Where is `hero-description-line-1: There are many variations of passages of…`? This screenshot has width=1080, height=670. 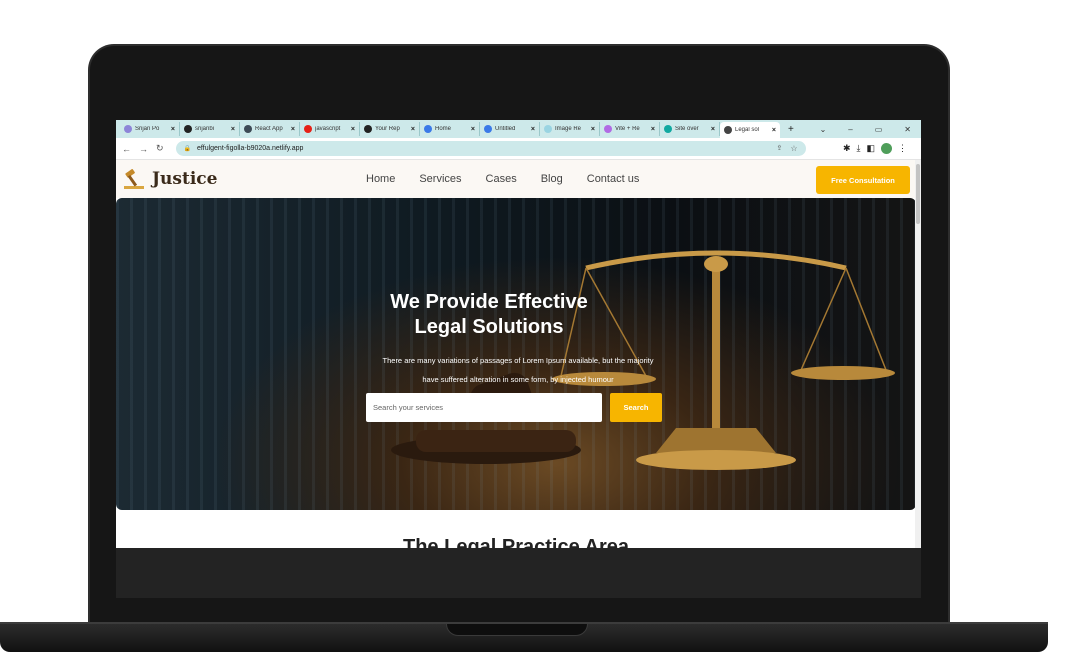 hero-description-line-1: There are many variations of passages of… is located at coordinates (518, 360).